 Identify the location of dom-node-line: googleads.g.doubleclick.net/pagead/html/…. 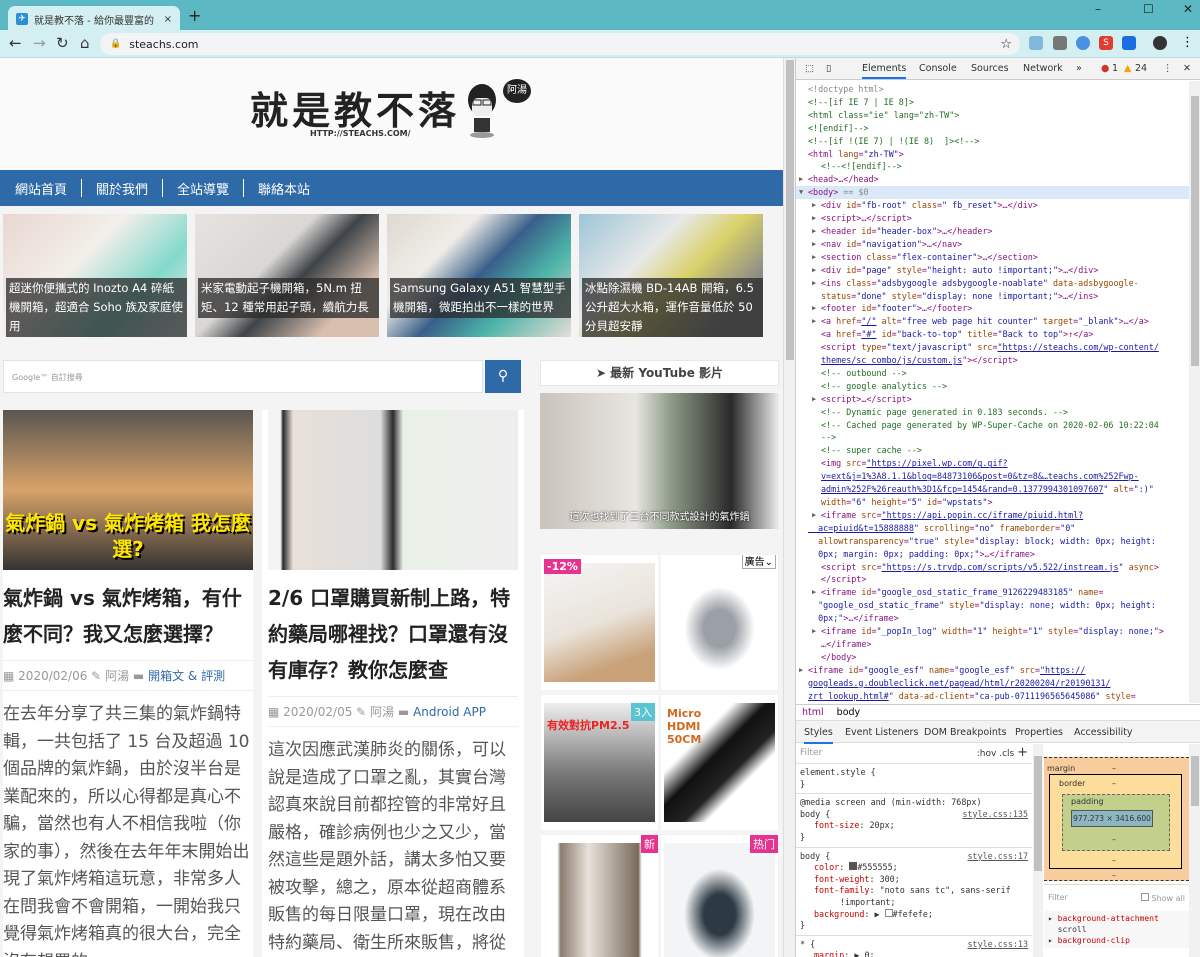
(992, 683).